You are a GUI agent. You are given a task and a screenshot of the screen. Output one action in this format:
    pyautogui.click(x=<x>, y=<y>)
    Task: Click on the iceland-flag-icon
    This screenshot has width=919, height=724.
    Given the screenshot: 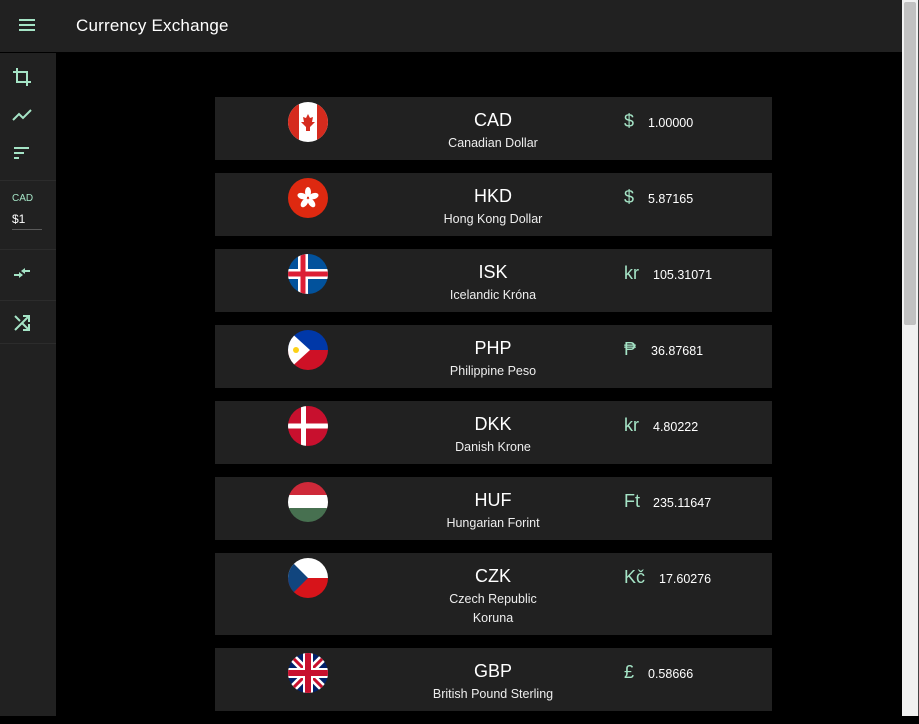 What is the action you would take?
    pyautogui.click(x=308, y=274)
    